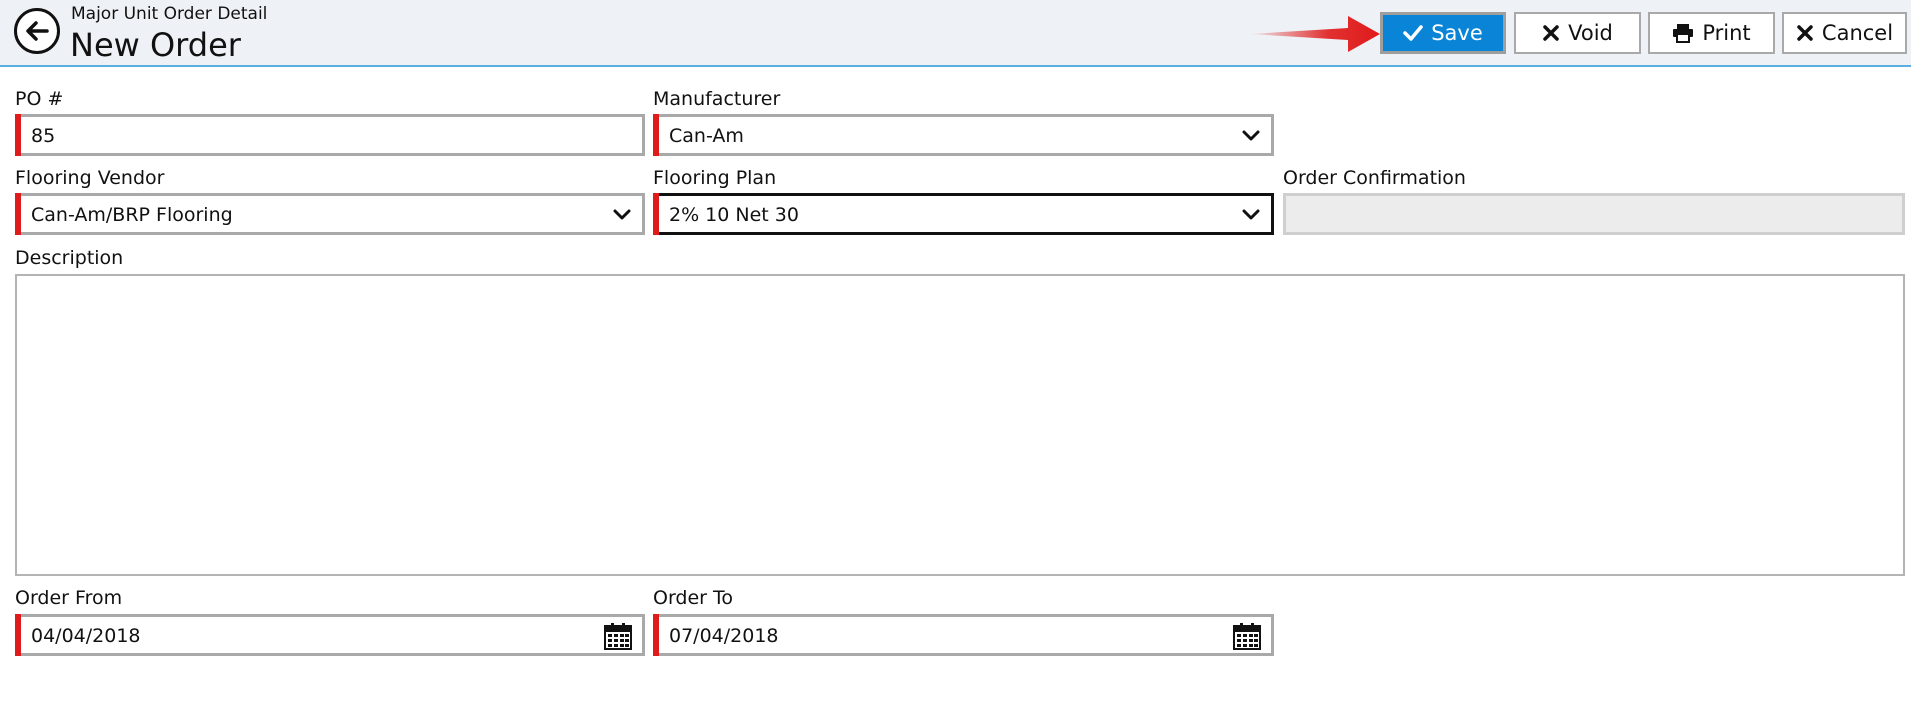 This screenshot has width=1911, height=702. Describe the element at coordinates (330, 135) in the screenshot. I see `po-number-input: 85` at that location.